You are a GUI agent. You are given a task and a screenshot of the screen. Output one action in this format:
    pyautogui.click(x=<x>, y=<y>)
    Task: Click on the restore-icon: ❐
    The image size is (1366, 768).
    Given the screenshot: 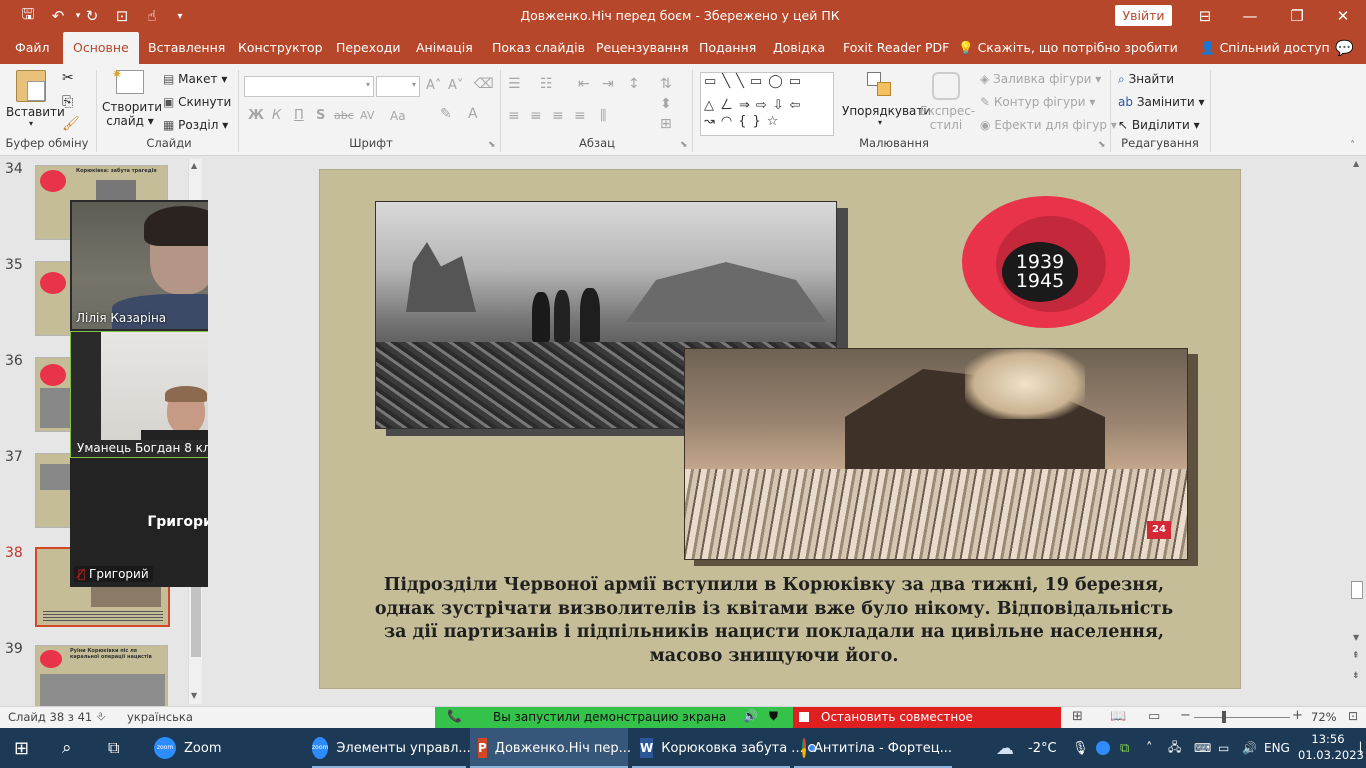 What is the action you would take?
    pyautogui.click(x=1297, y=16)
    